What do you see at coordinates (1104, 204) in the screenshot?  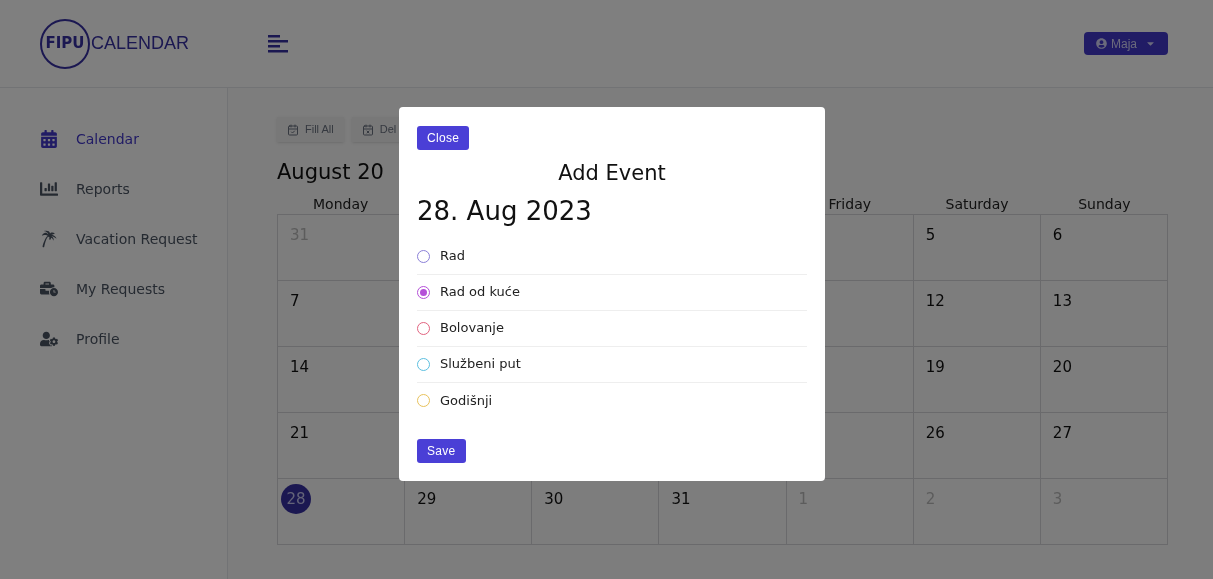 I see `weekday-label: Sunday` at bounding box center [1104, 204].